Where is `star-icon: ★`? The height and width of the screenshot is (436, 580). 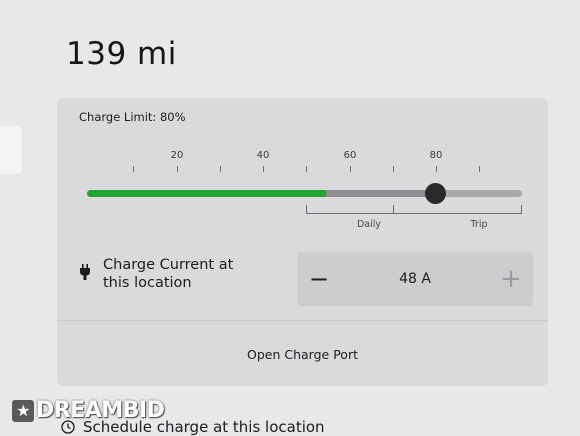 star-icon: ★ is located at coordinates (23, 410).